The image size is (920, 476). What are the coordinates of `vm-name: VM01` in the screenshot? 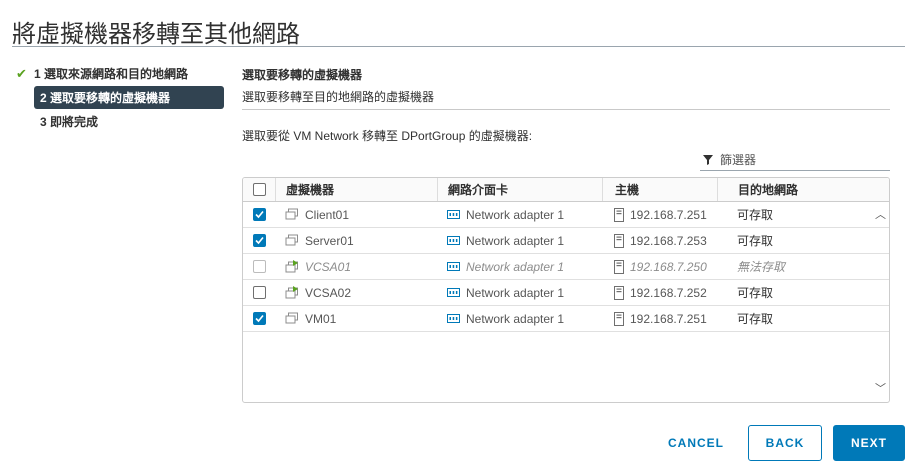 It's located at (321, 318).